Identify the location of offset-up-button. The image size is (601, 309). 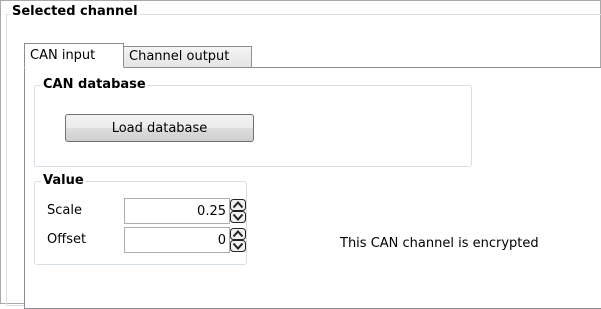
(238, 234).